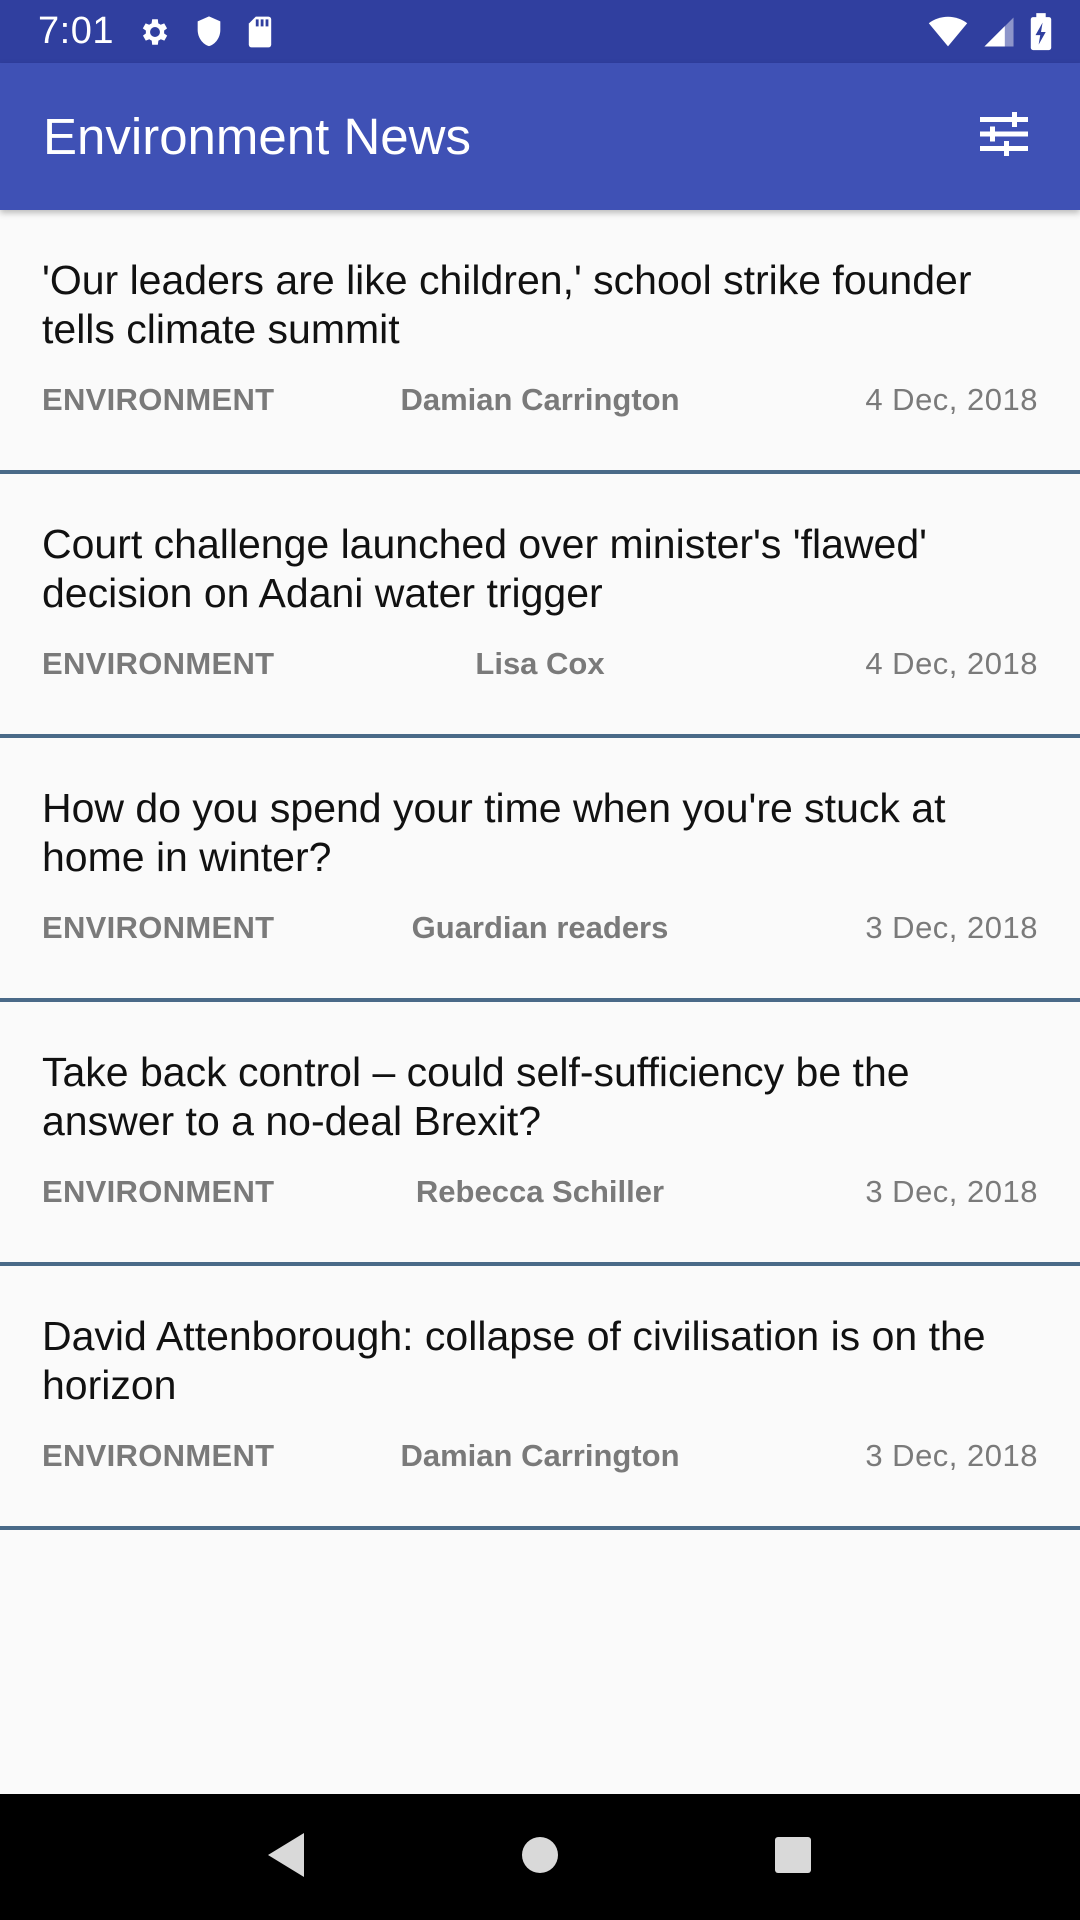 The image size is (1080, 1920). I want to click on shield-icon, so click(209, 32).